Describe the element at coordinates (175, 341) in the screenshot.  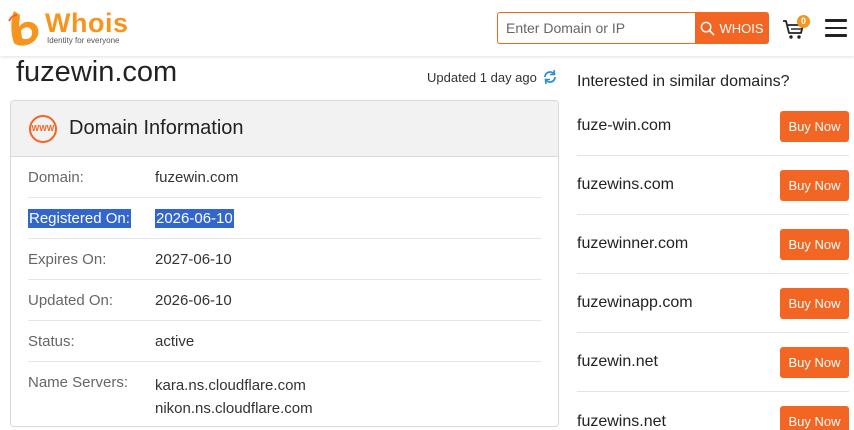
I see `row-value: active` at that location.